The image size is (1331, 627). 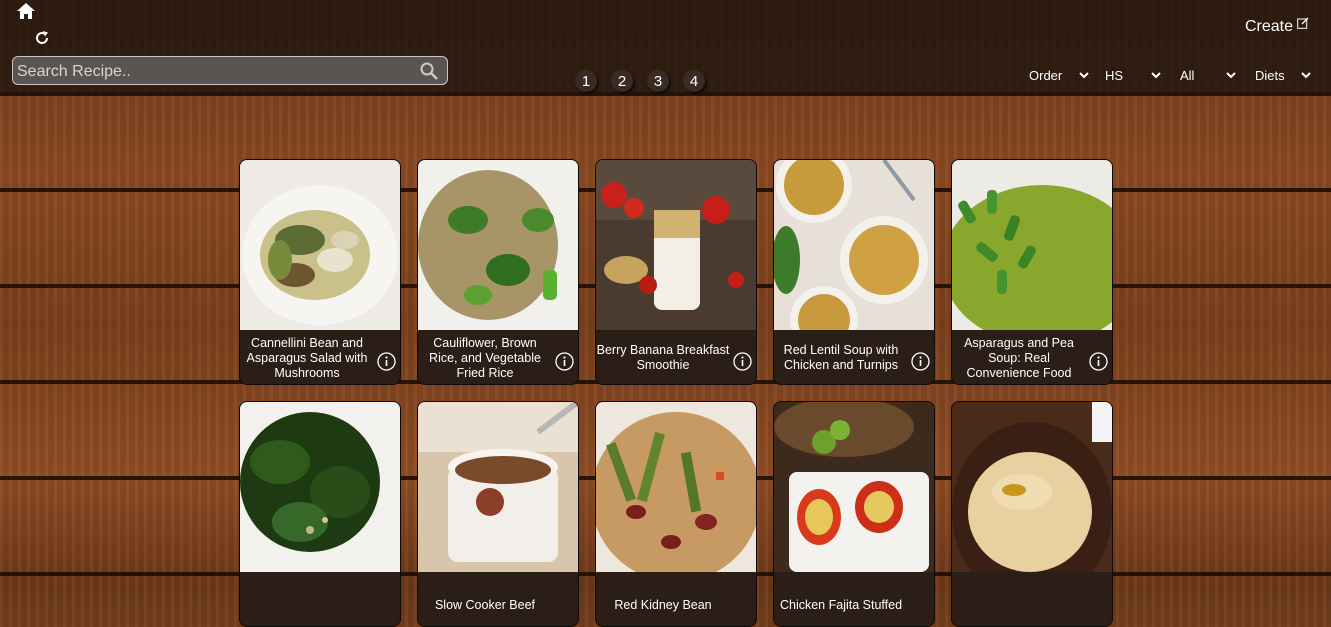 I want to click on diets-select: Diets, so click(x=1283, y=75).